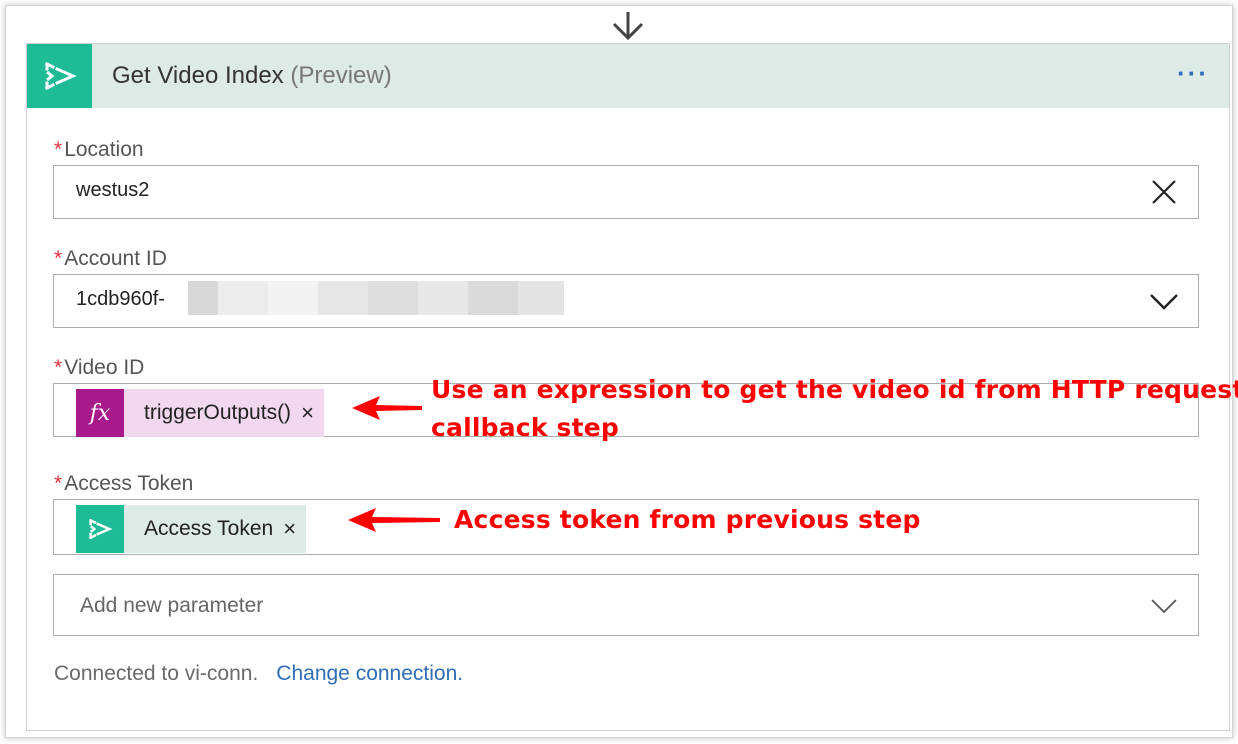  What do you see at coordinates (120, 299) in the screenshot?
I see `account-id-value: 1cdb960f-` at bounding box center [120, 299].